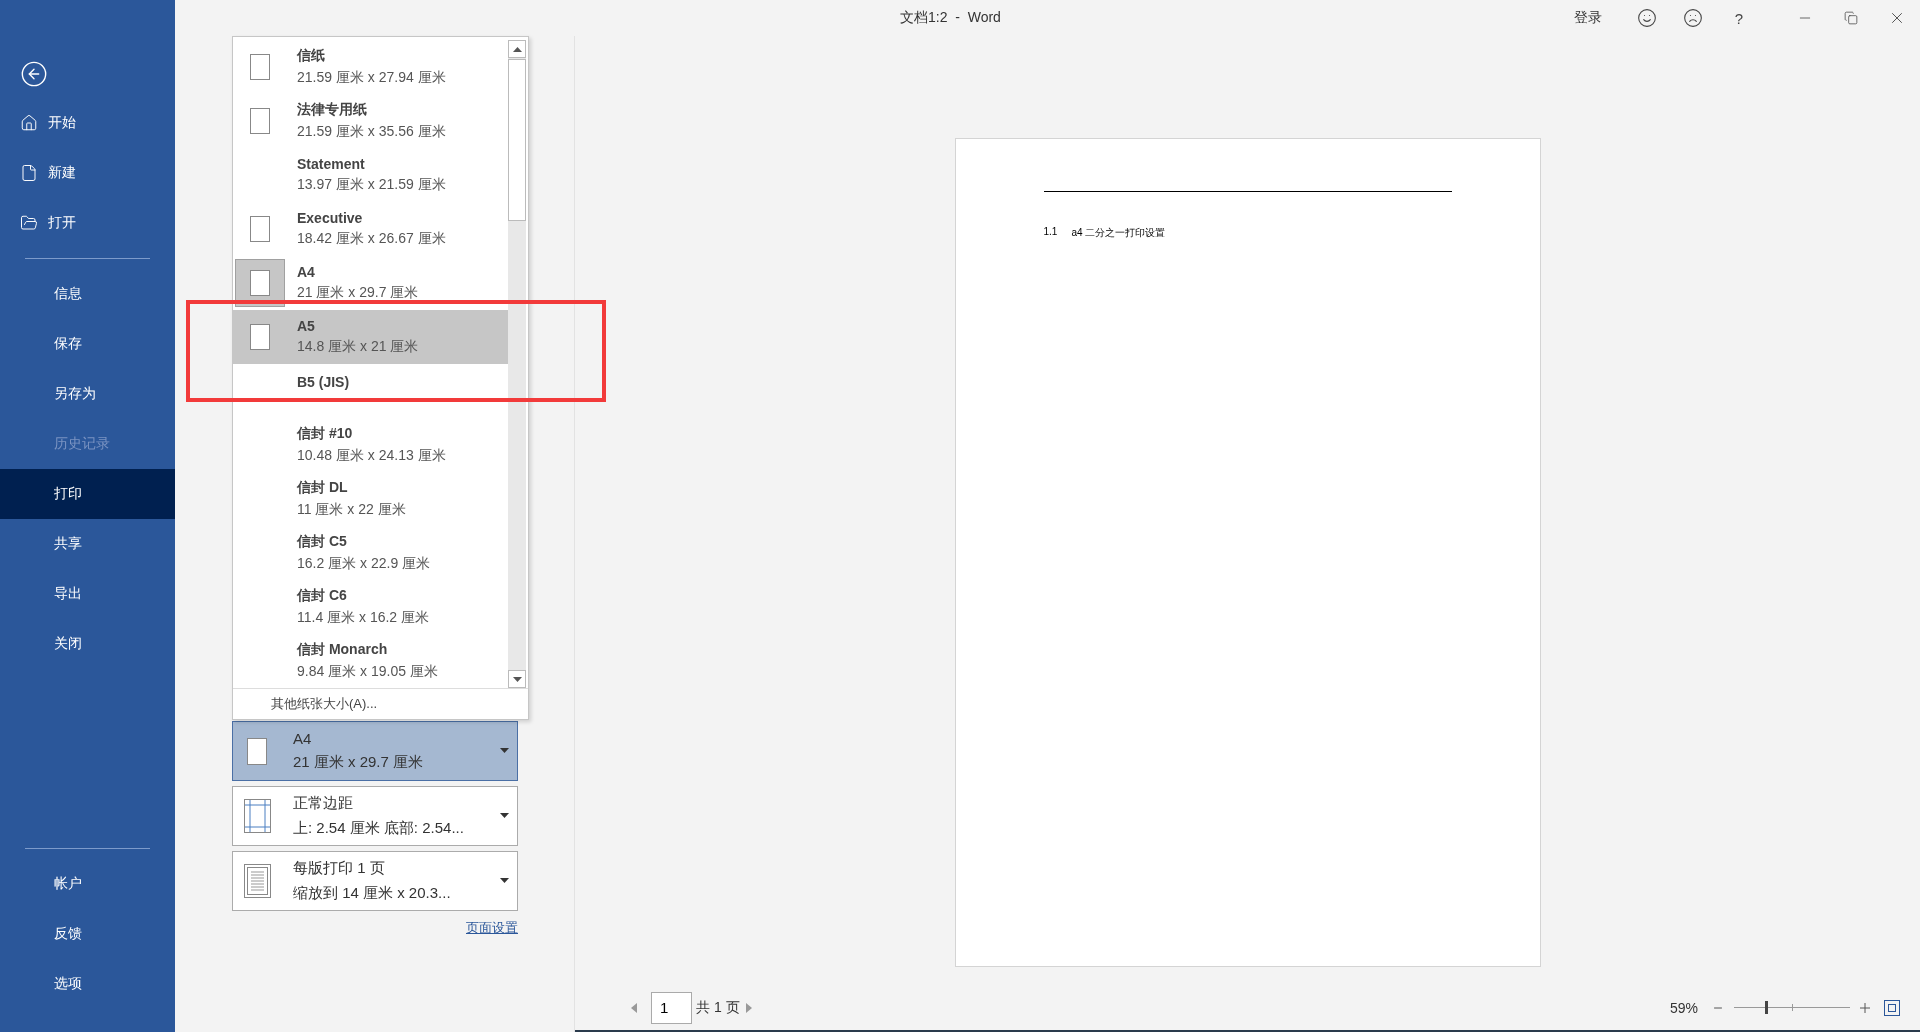  What do you see at coordinates (306, 326) in the screenshot?
I see `paper-name: A5` at bounding box center [306, 326].